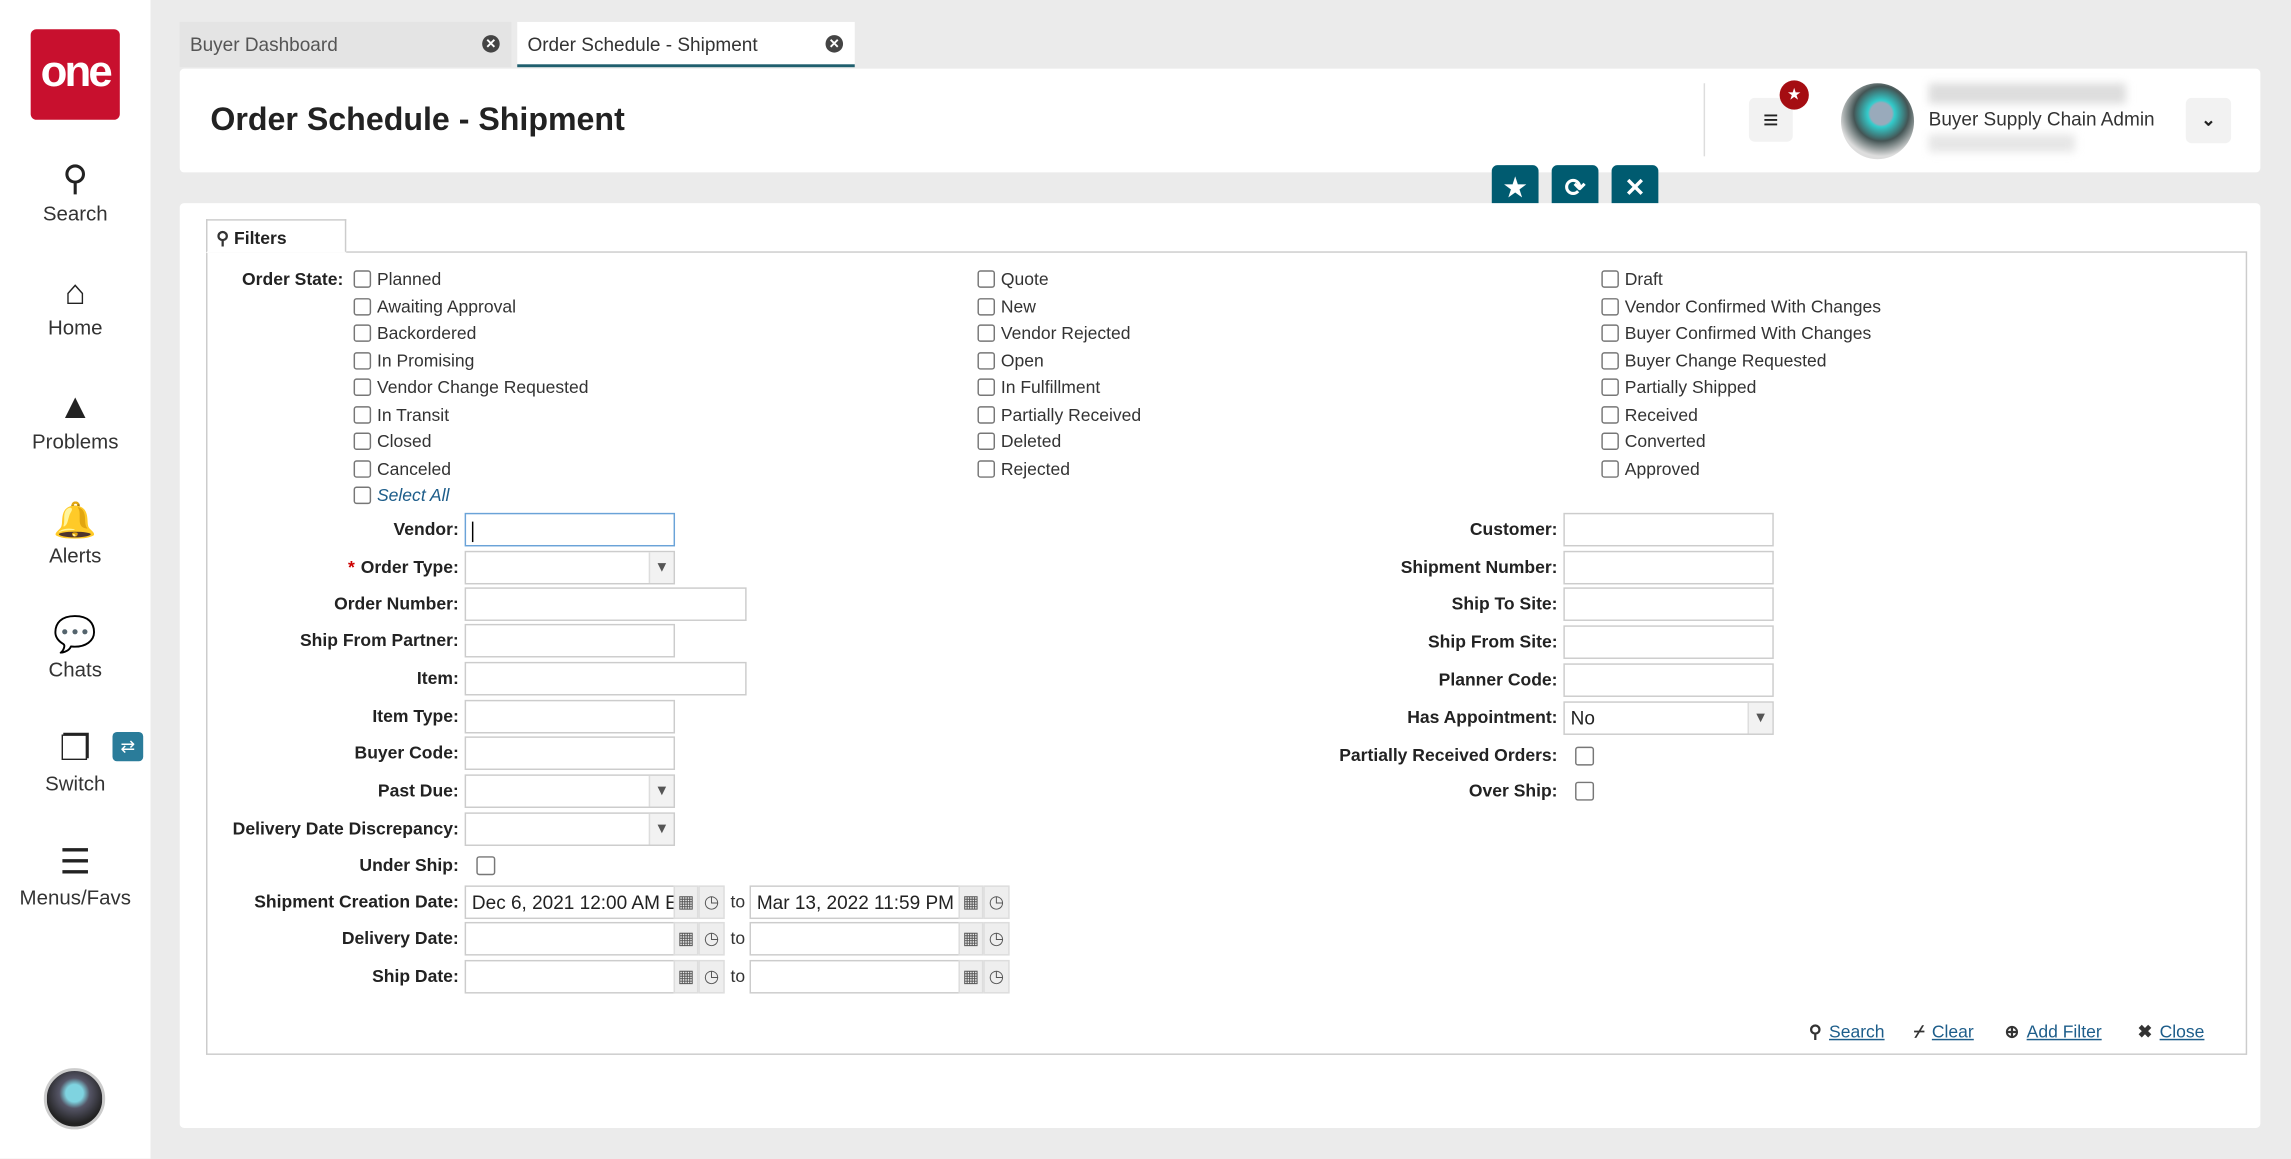 Image resolution: width=2291 pixels, height=1159 pixels. I want to click on order-state-checkbox-new, so click(986, 306).